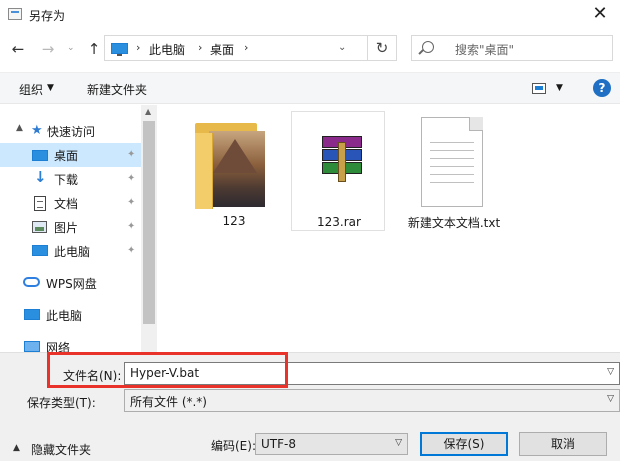 This screenshot has width=620, height=461. What do you see at coordinates (47, 16) in the screenshot?
I see `window-title: 另存为` at bounding box center [47, 16].